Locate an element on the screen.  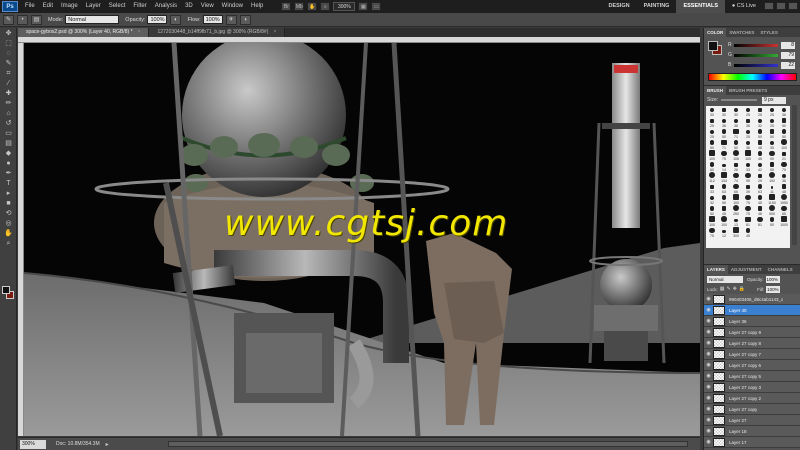
brush-preset: 75 is located at coordinates (748, 210).